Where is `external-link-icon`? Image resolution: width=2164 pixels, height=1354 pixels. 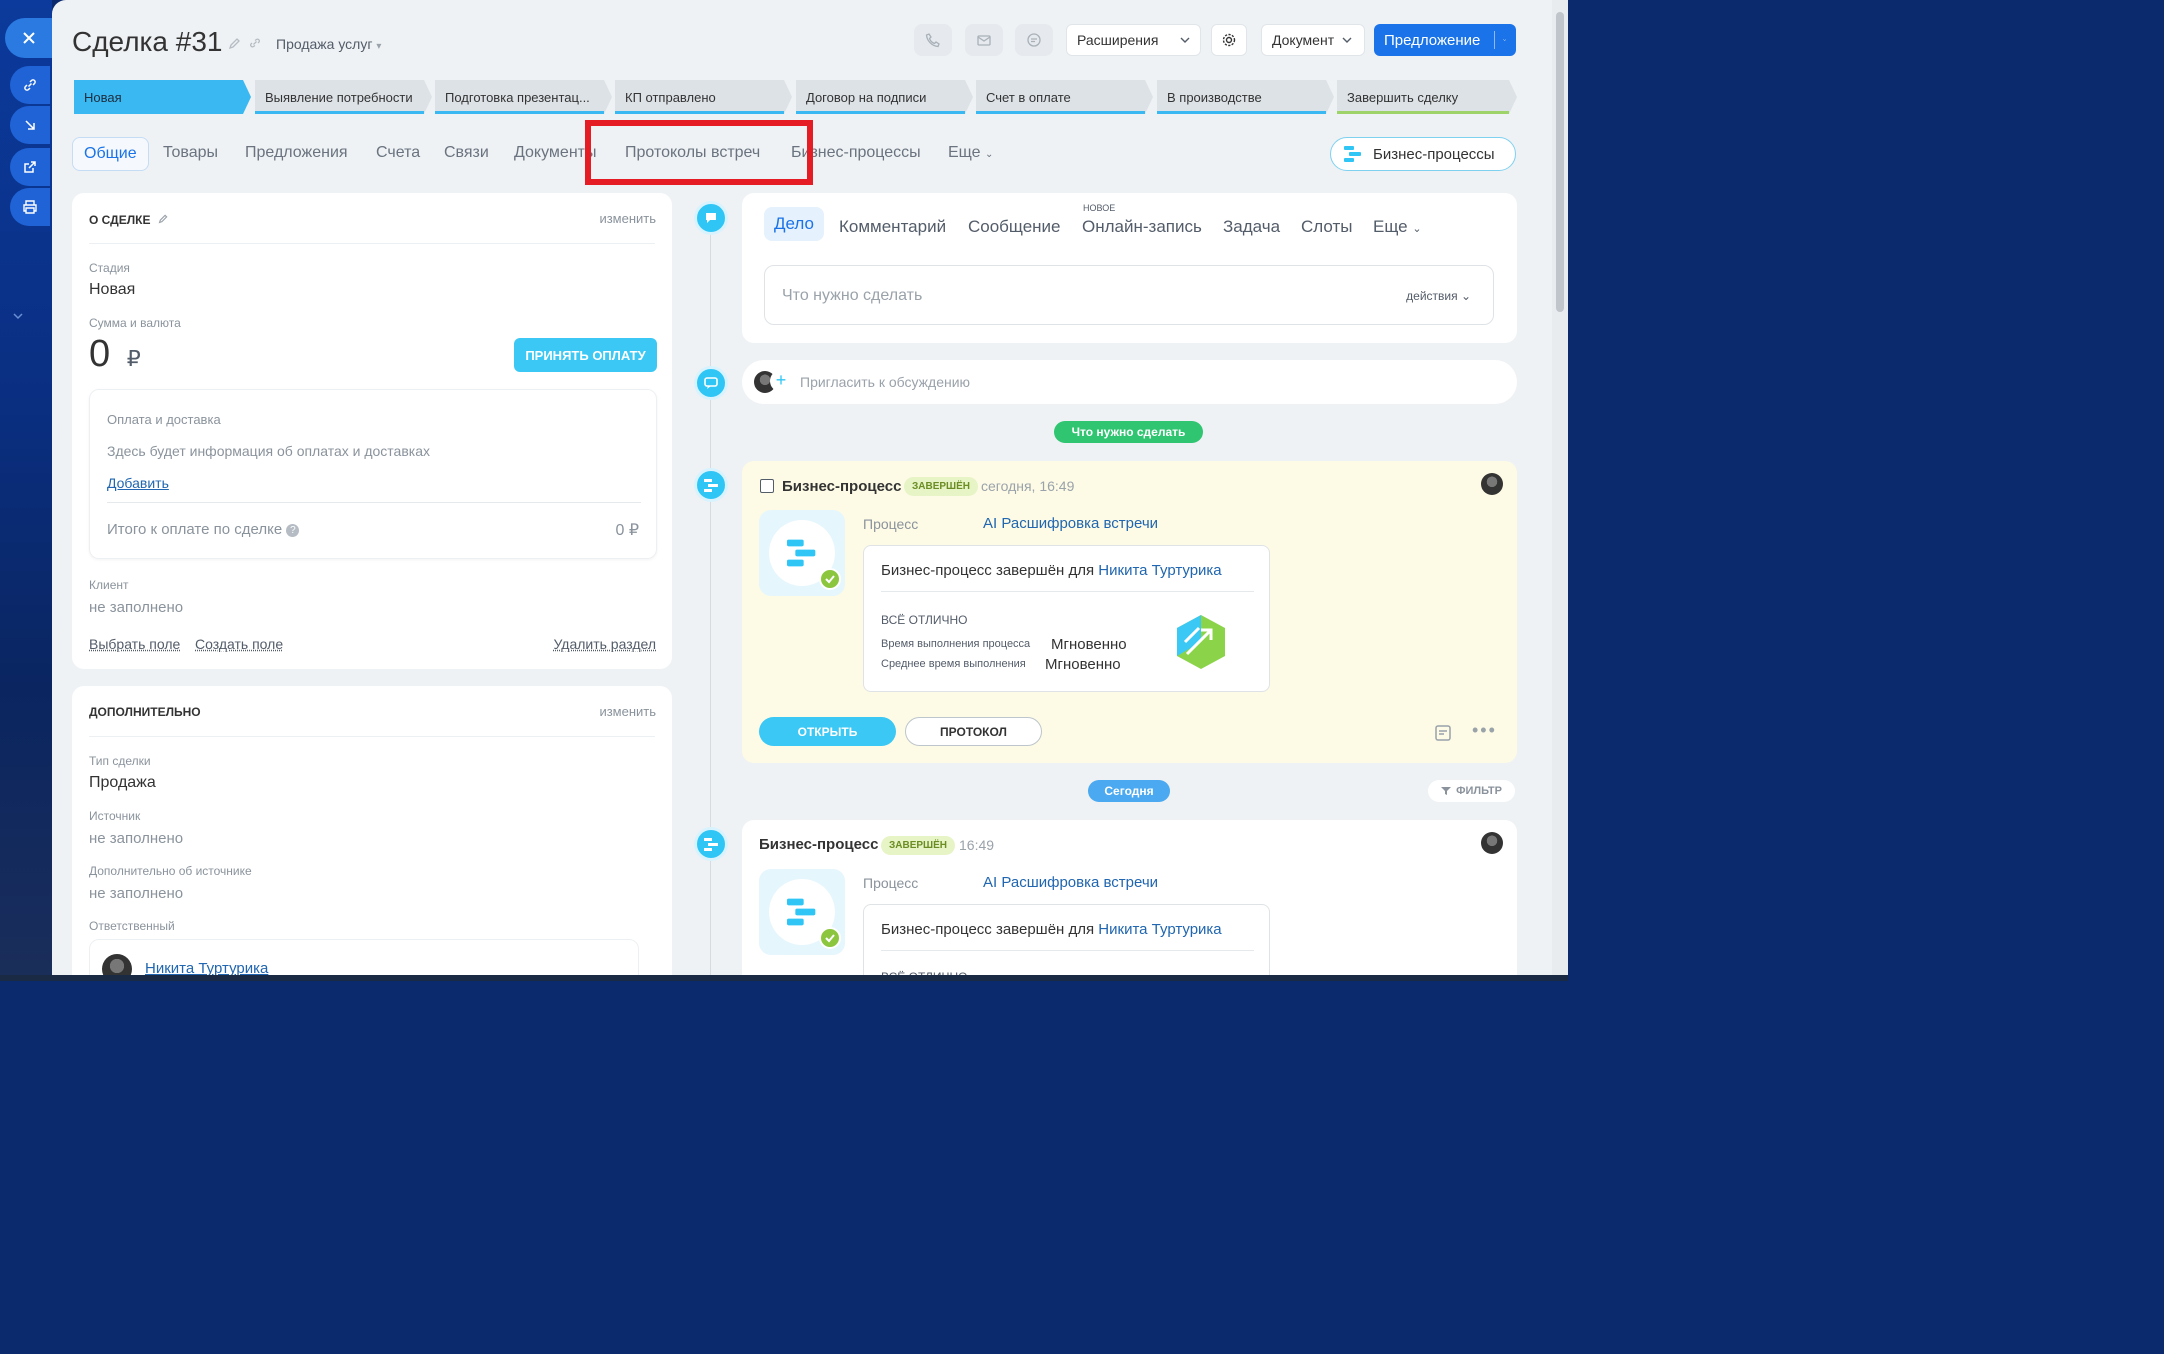
external-link-icon is located at coordinates (30, 167).